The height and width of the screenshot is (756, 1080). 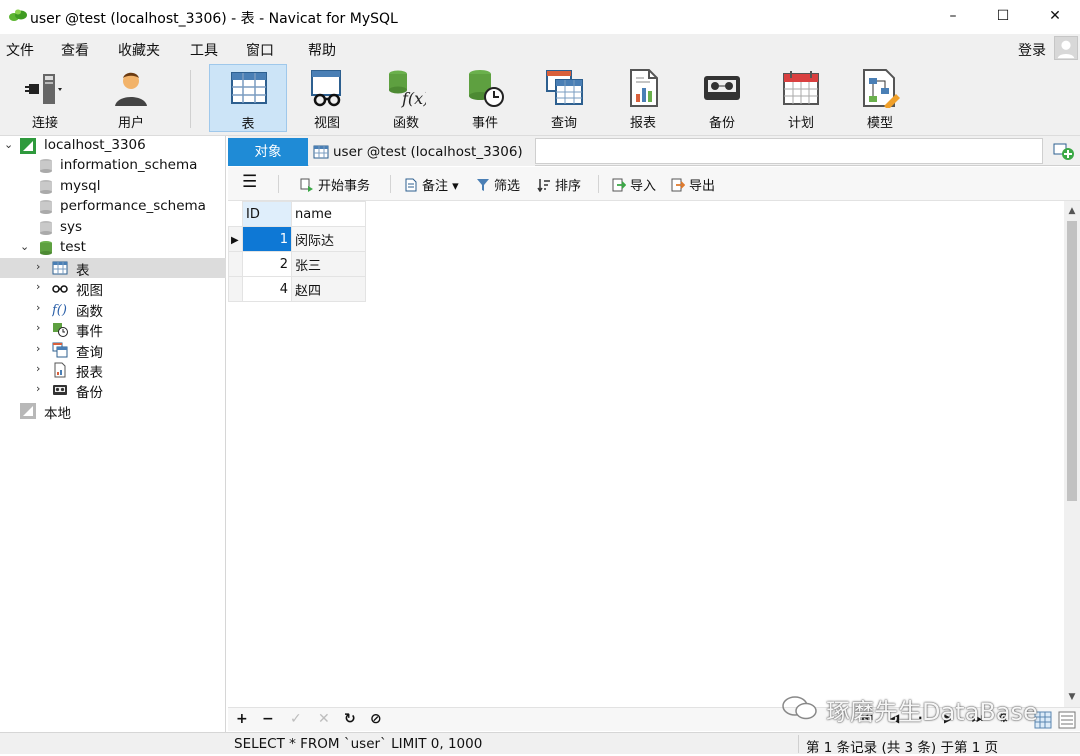 I want to click on tree-connection-localhost: ⌄ localhost_3306, so click(x=113, y=146).